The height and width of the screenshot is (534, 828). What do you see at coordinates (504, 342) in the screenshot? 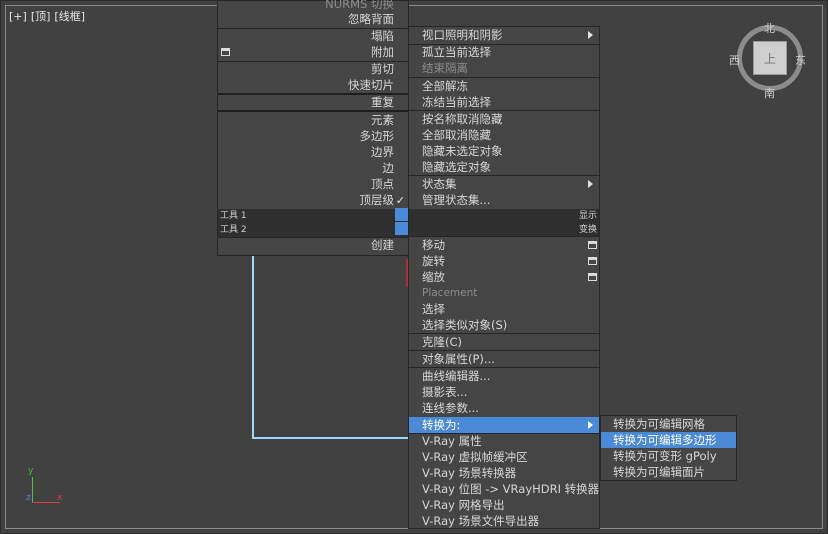
I see `menu-item-clone: 克隆(C)` at bounding box center [504, 342].